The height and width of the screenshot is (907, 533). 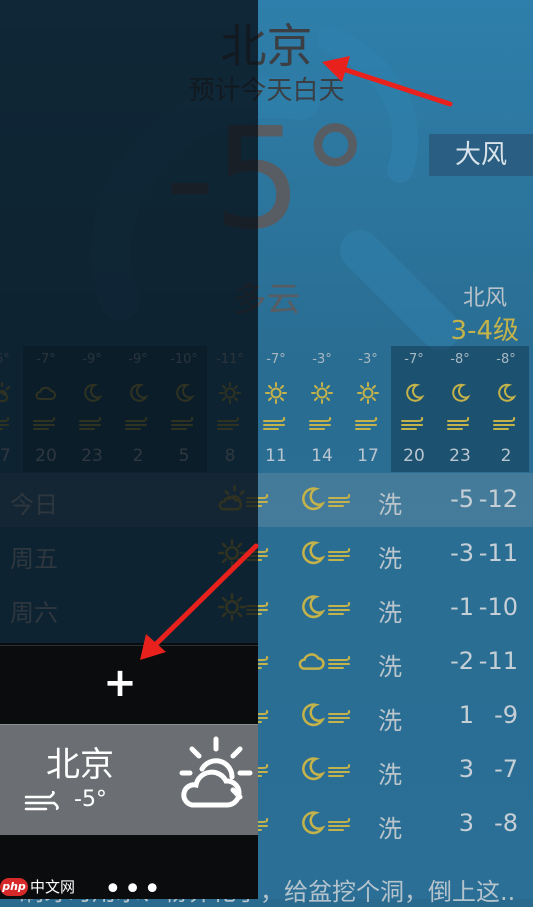 What do you see at coordinates (506, 715) in the screenshot?
I see `daily-low: -9` at bounding box center [506, 715].